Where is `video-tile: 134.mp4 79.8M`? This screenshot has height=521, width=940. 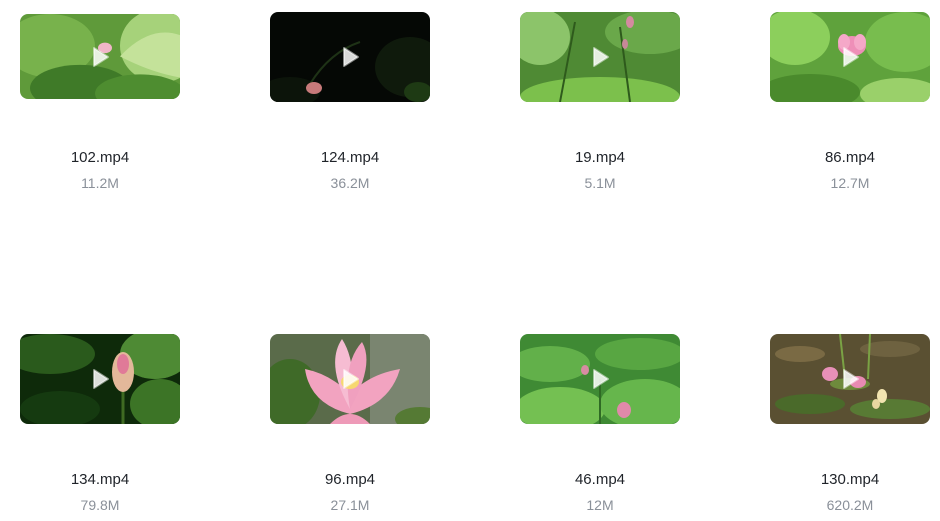
video-tile: 134.mp4 79.8M is located at coordinates (100, 423).